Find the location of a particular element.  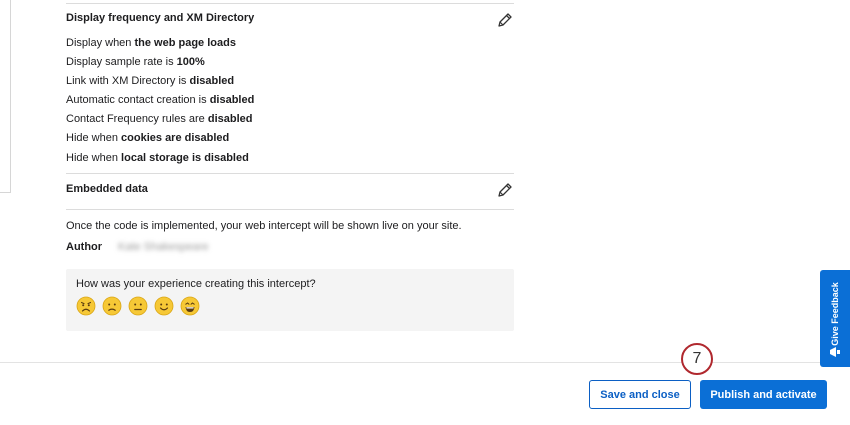

save-and-close-button: Save and close is located at coordinates (640, 394).